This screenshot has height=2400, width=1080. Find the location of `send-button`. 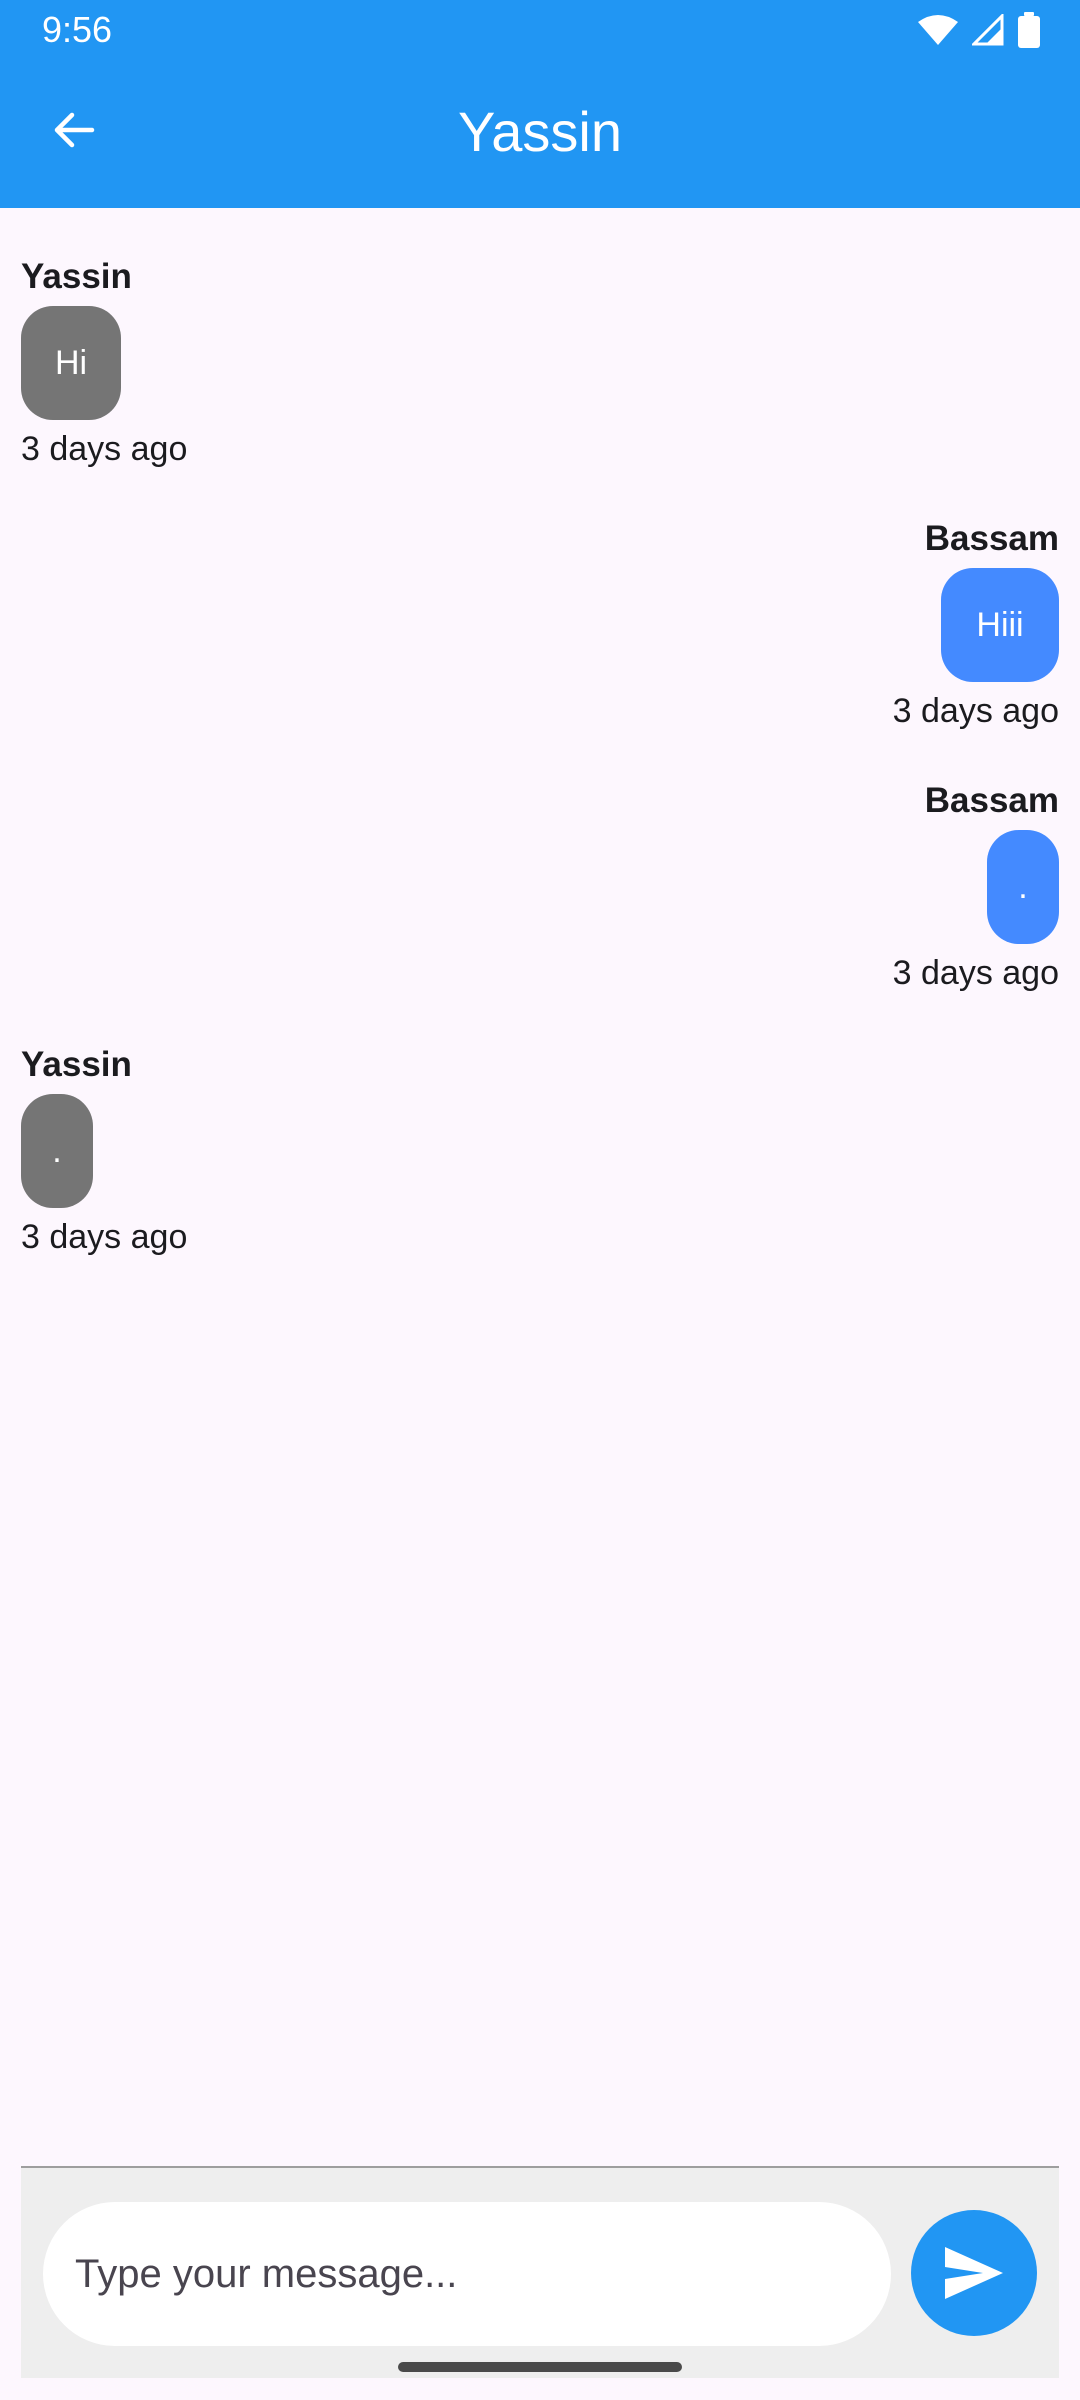

send-button is located at coordinates (974, 2273).